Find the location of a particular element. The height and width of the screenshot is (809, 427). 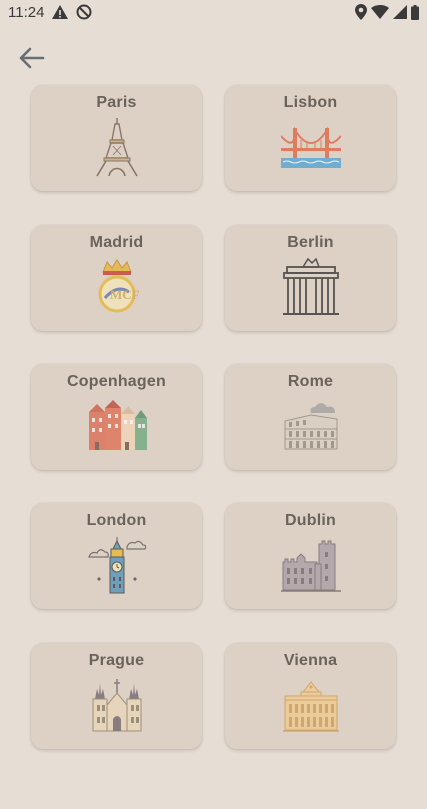

real-madrid-crest-icon: MCF is located at coordinates (117, 287).